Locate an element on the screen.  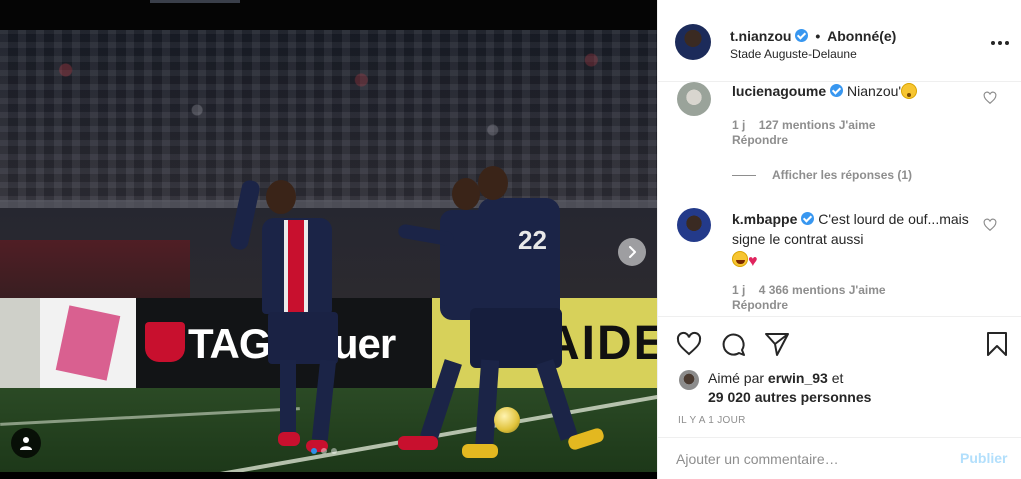
comment-input is located at coordinates (806, 459).